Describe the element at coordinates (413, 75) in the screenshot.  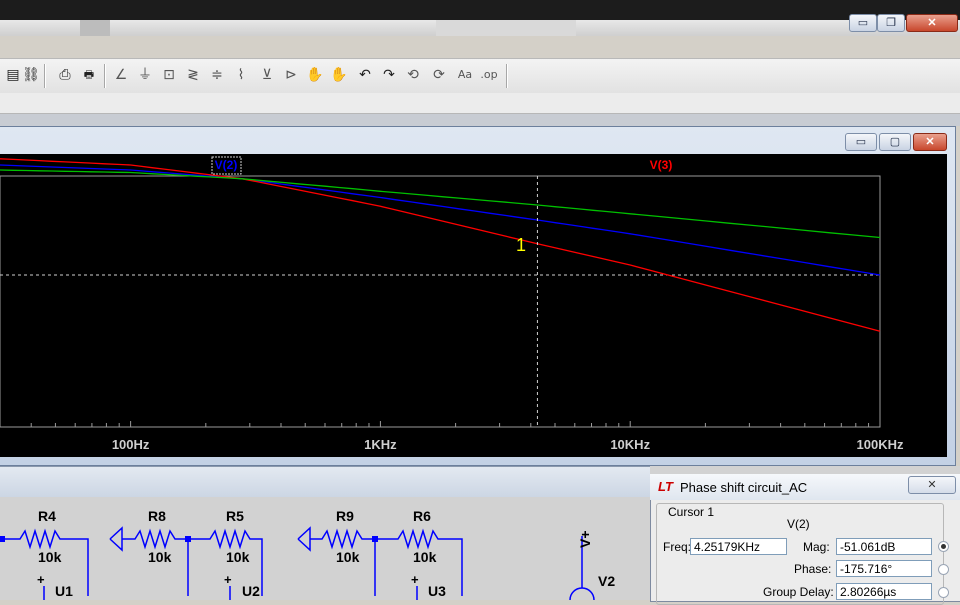
I see `rotate-icon: ⟲` at that location.